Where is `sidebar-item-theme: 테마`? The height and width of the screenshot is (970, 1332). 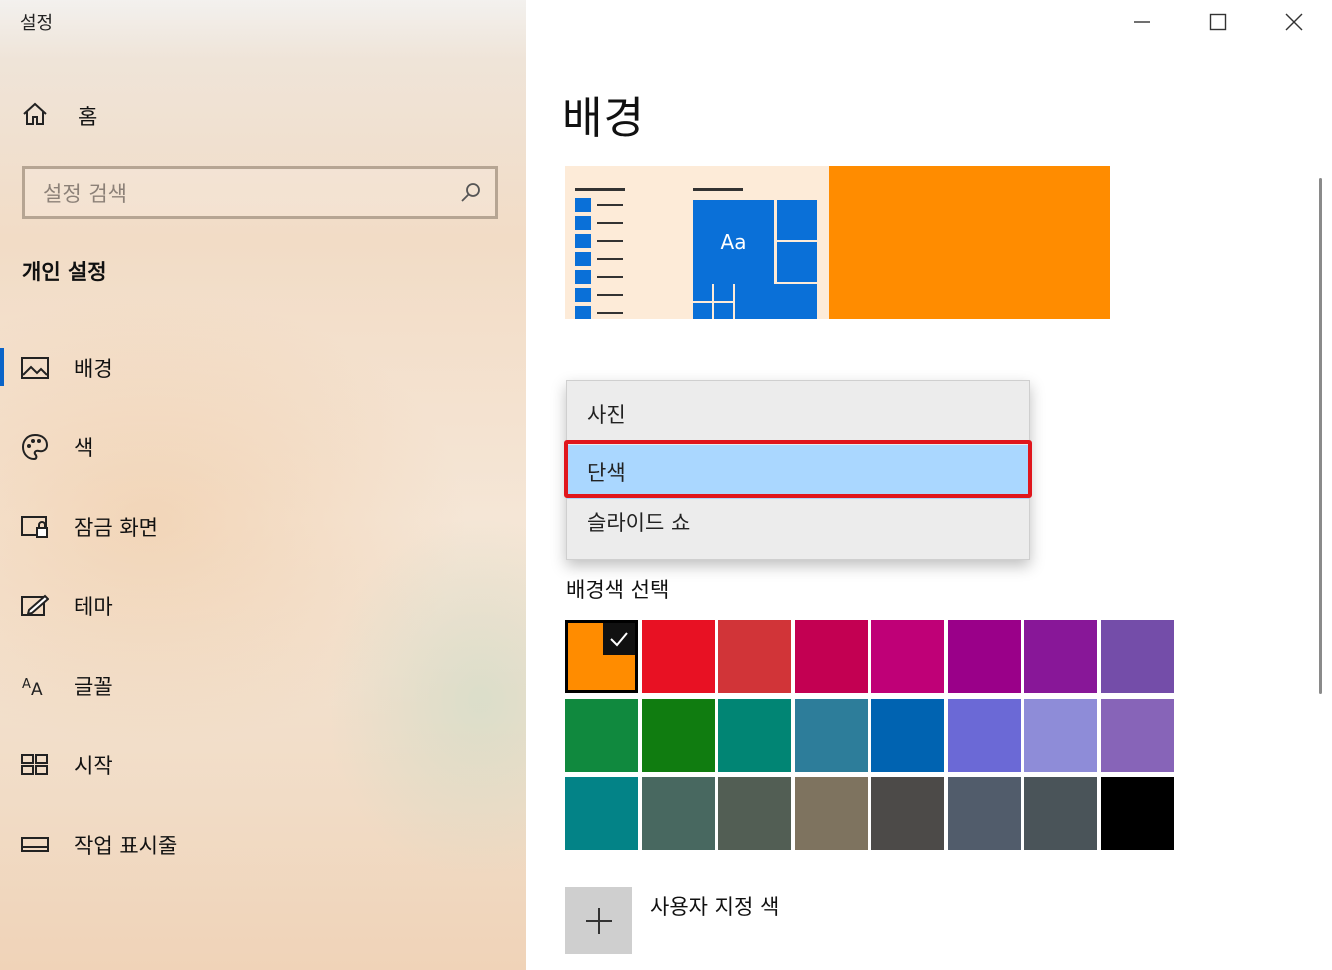 sidebar-item-theme: 테마 is located at coordinates (263, 607).